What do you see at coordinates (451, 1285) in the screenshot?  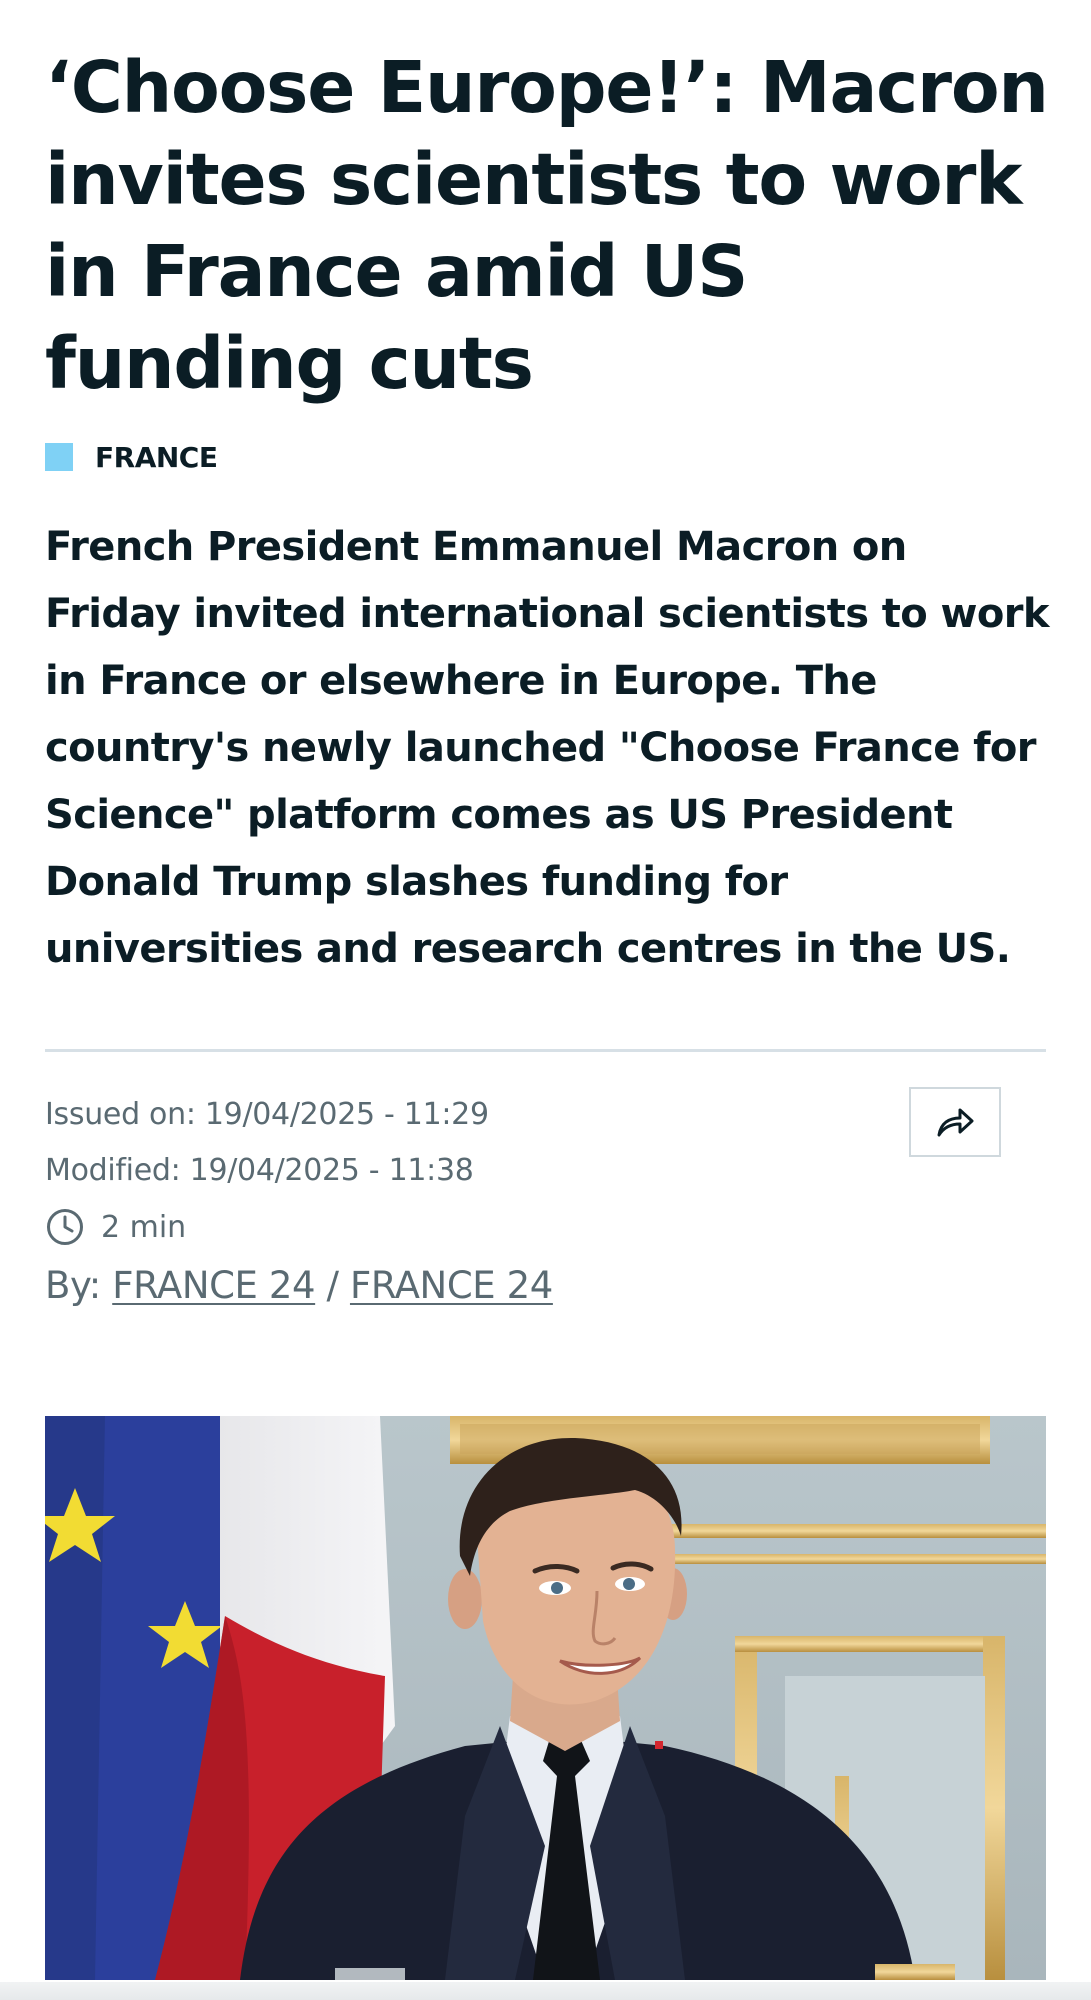 I see `author-link-2: FRANCE 24` at bounding box center [451, 1285].